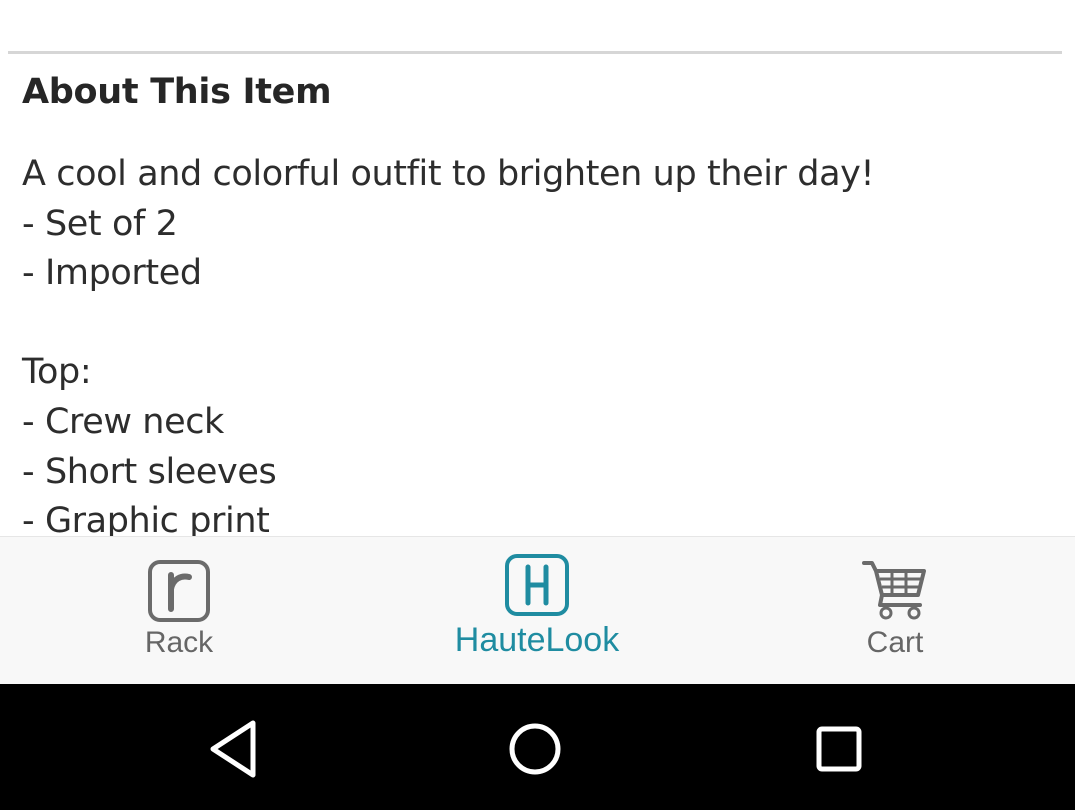  Describe the element at coordinates (179, 591) in the screenshot. I see `rack-r-icon` at that location.